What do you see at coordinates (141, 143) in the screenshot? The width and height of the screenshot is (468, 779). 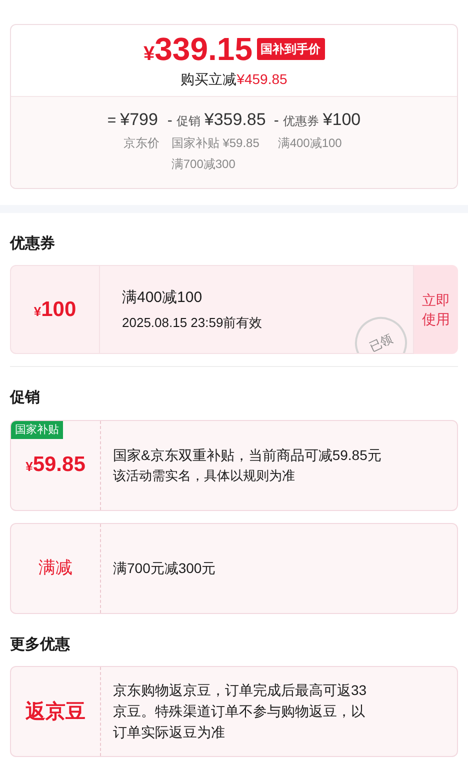 I see `breakdown-note: 京东价` at bounding box center [141, 143].